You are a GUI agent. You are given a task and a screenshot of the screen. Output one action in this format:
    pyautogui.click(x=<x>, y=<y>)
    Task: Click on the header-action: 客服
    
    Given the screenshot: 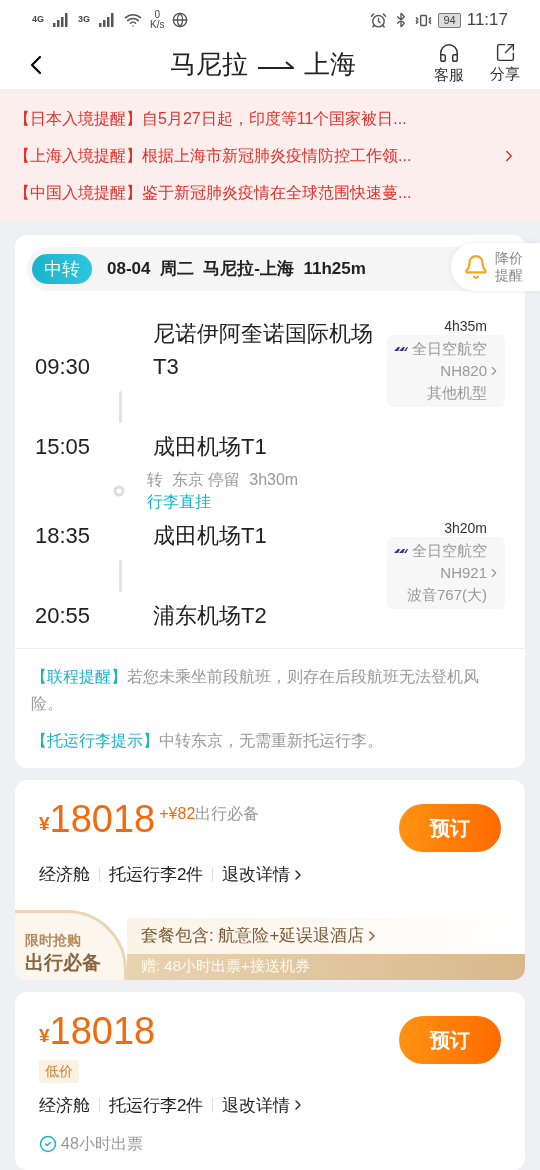 What is the action you would take?
    pyautogui.click(x=449, y=64)
    